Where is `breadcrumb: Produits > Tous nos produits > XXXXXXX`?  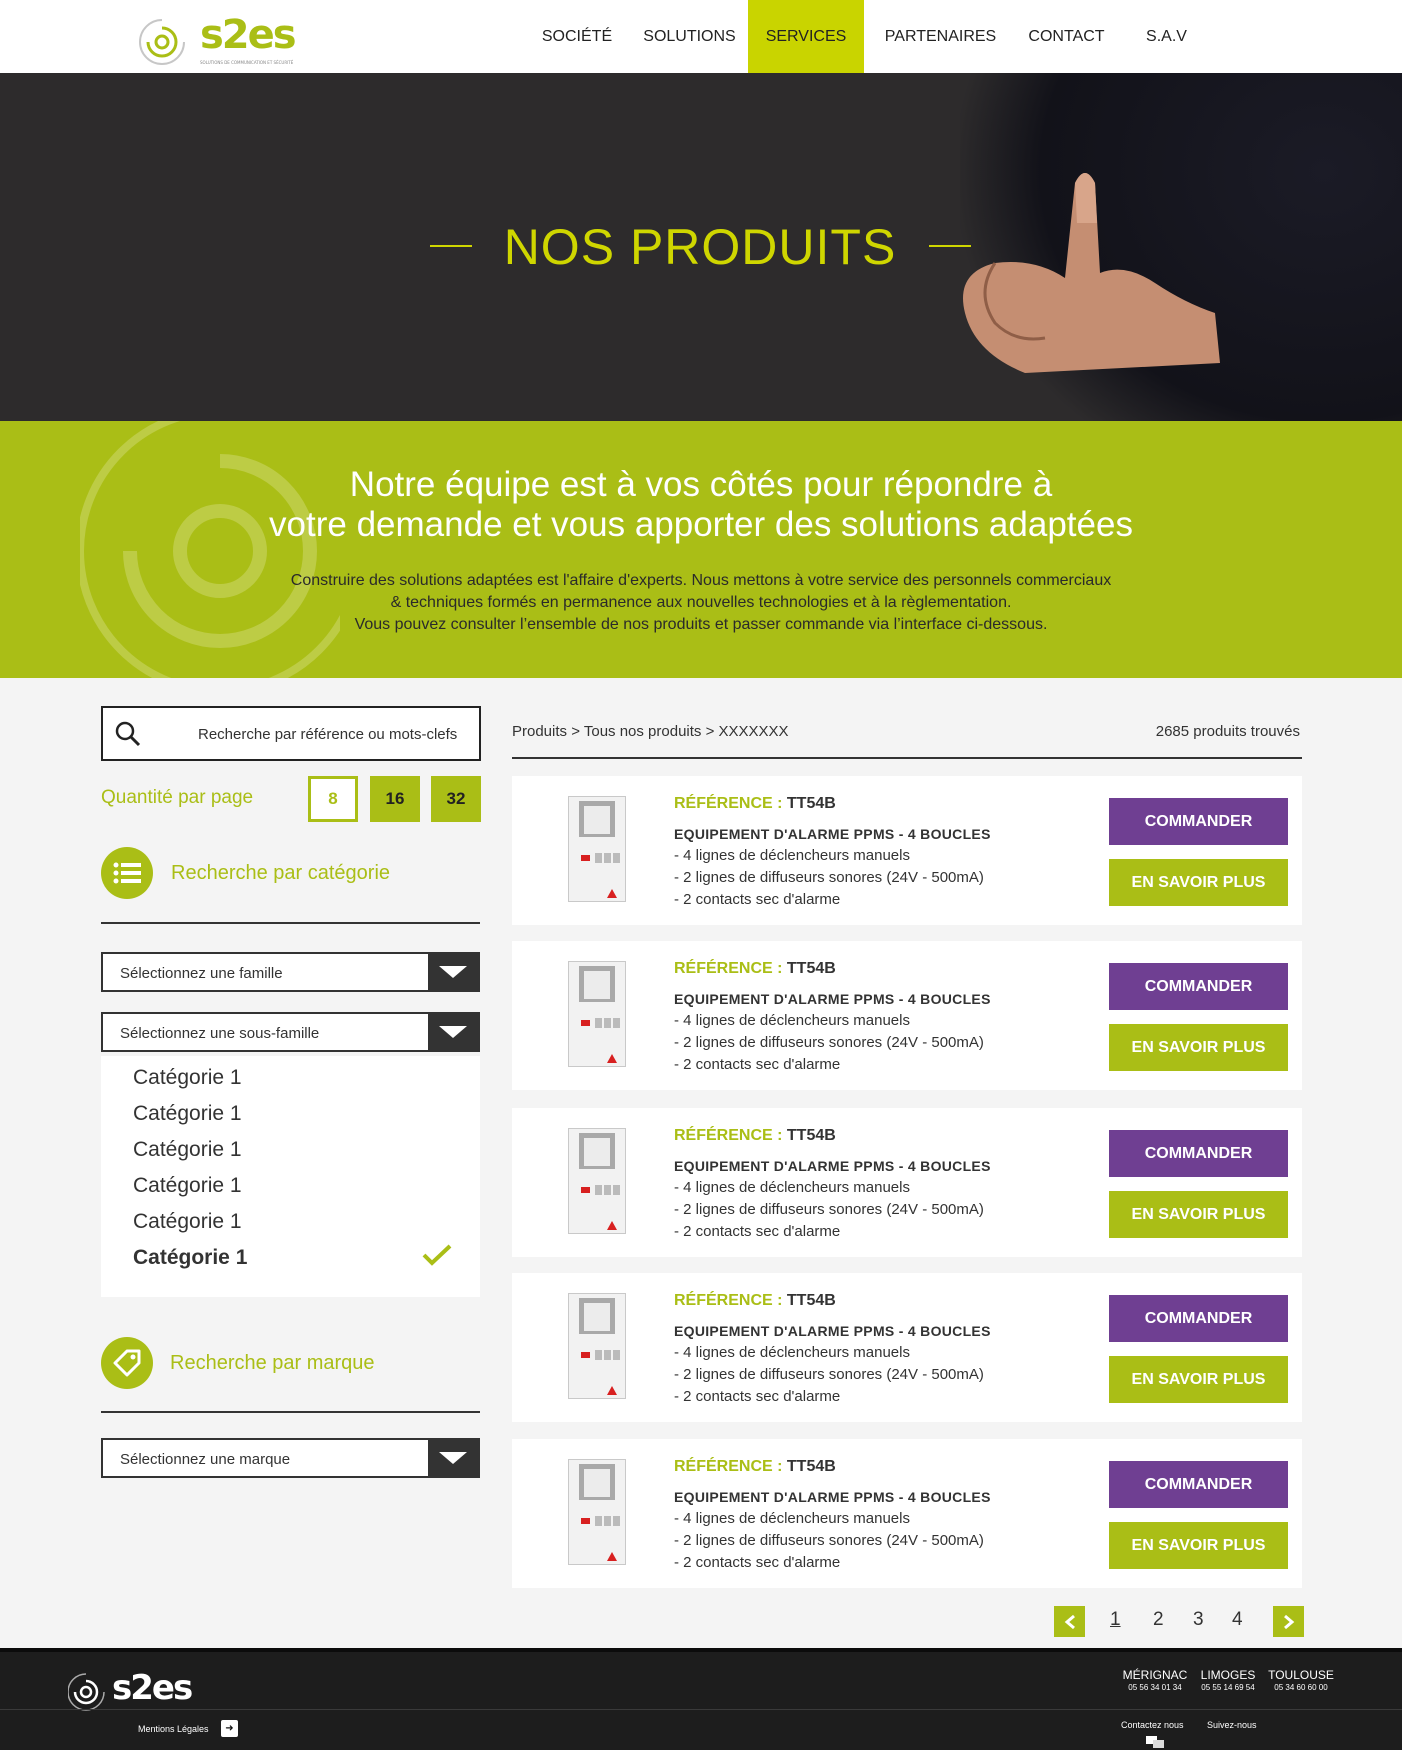 breadcrumb: Produits > Tous nos produits > XXXXXXX is located at coordinates (650, 731).